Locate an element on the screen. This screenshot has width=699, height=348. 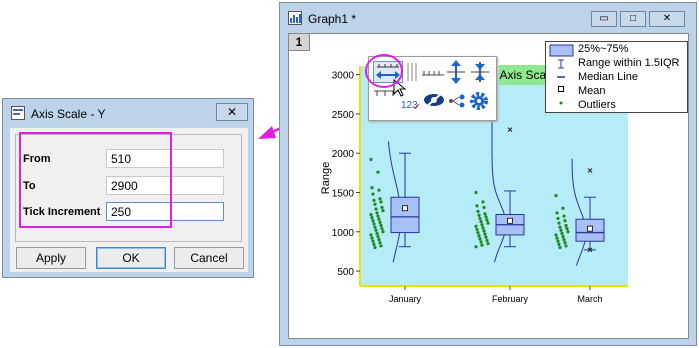
tick-spacing-icon is located at coordinates (433, 73).